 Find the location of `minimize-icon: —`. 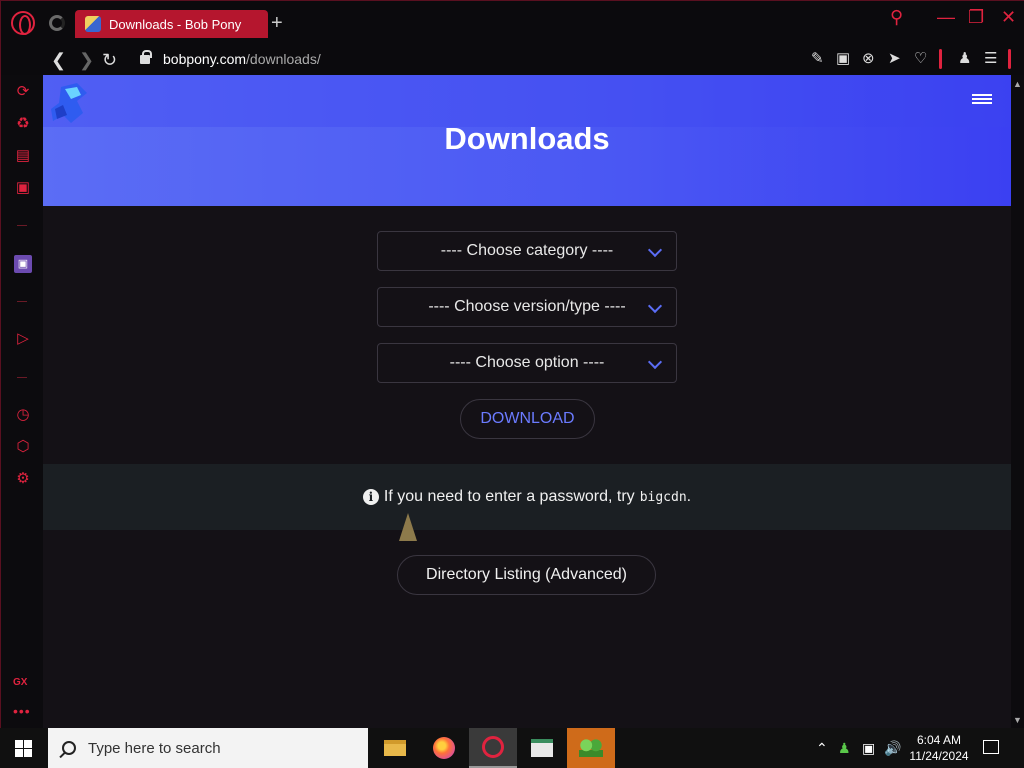

minimize-icon: — is located at coordinates (946, 17).